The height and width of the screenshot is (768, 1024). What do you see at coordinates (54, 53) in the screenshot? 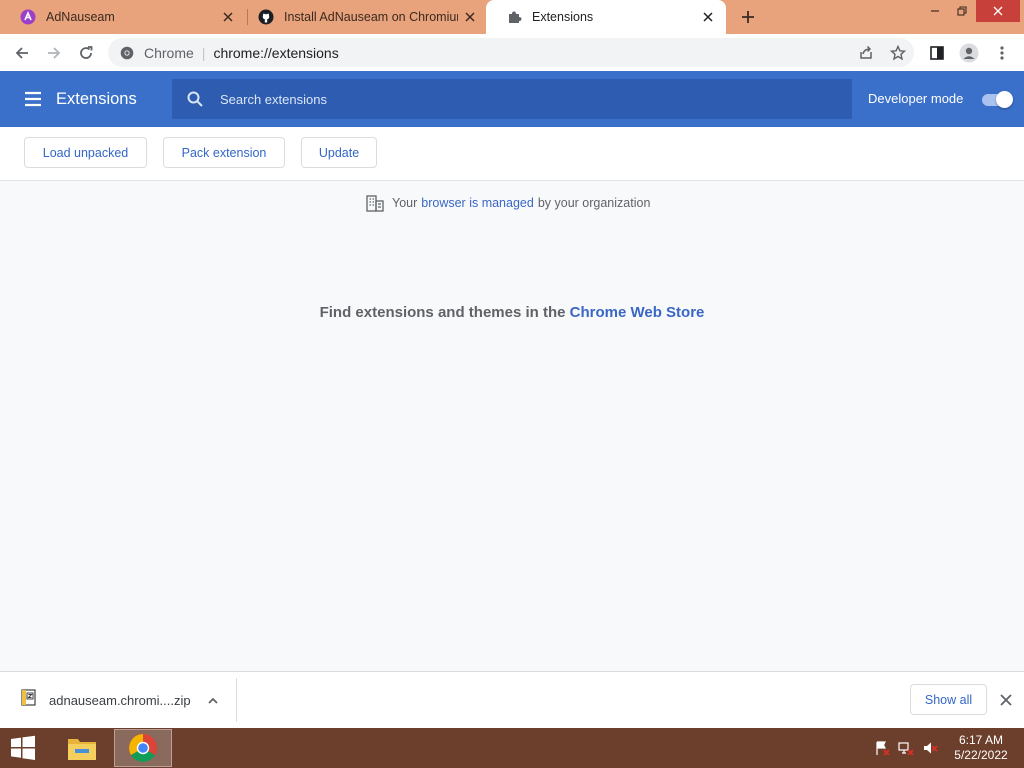
I see `forward-button` at bounding box center [54, 53].